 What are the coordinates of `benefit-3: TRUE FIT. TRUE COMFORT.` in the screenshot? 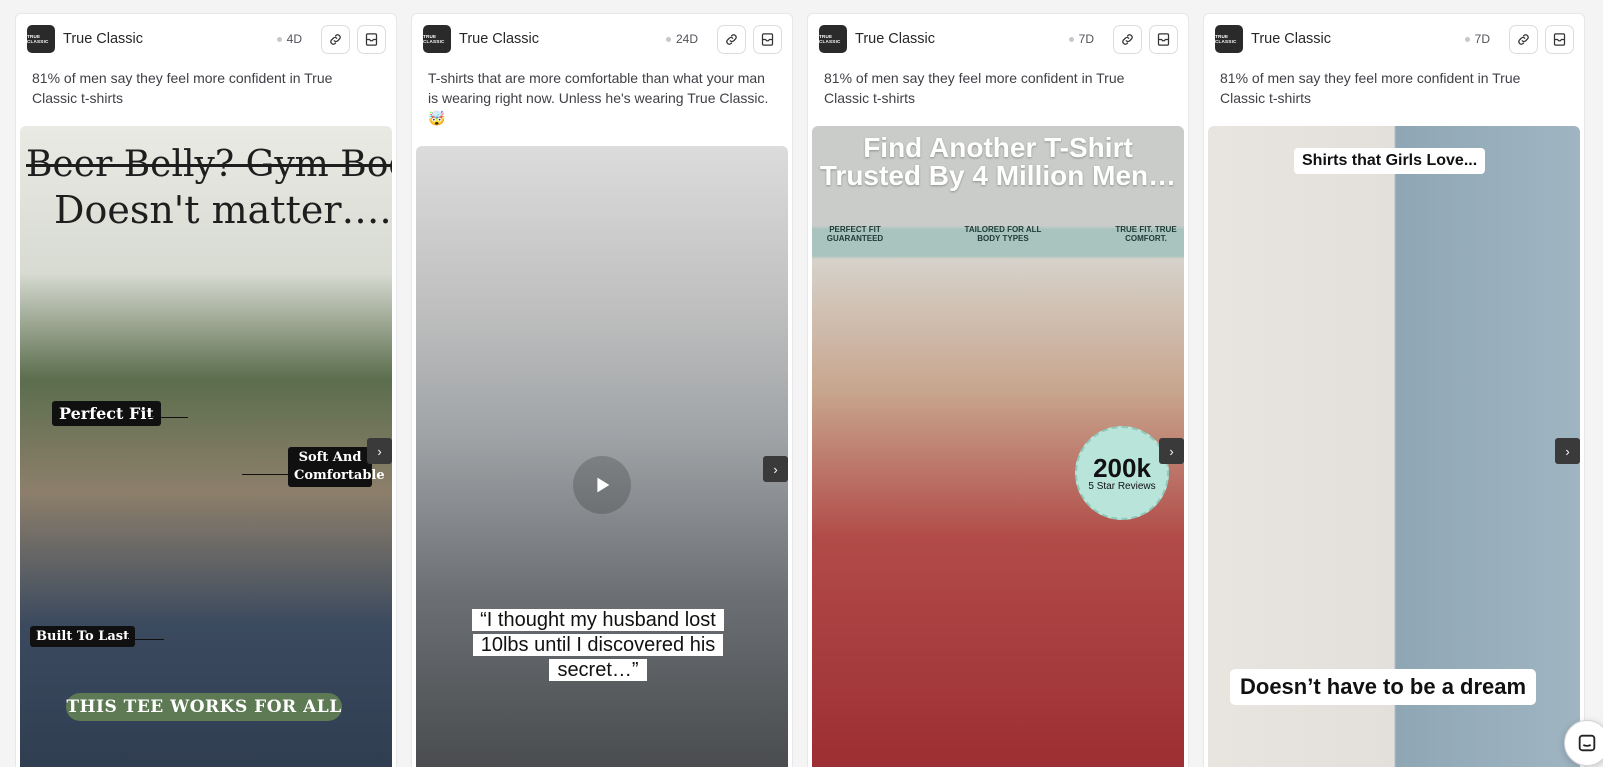 It's located at (1146, 234).